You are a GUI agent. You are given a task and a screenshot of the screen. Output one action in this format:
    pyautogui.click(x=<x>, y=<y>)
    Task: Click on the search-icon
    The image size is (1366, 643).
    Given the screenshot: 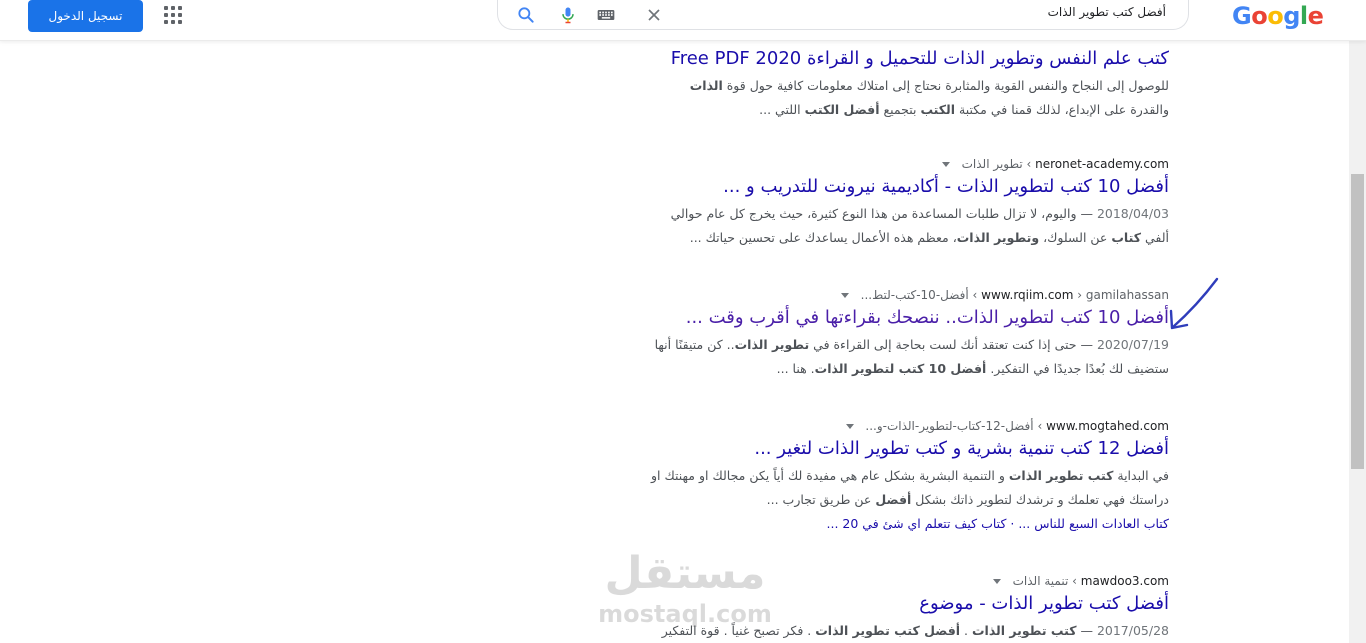 What is the action you would take?
    pyautogui.click(x=526, y=15)
    